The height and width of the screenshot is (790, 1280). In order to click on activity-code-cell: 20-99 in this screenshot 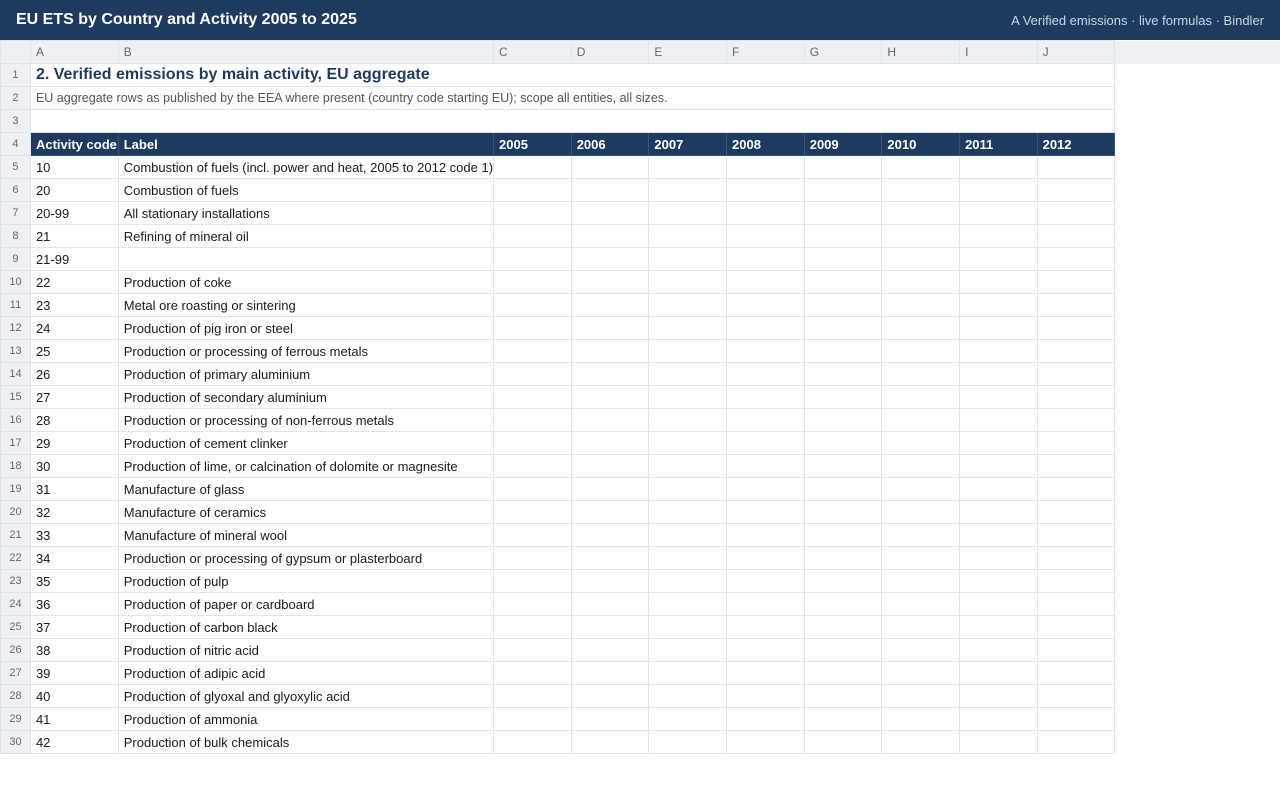, I will do `click(74, 213)`.